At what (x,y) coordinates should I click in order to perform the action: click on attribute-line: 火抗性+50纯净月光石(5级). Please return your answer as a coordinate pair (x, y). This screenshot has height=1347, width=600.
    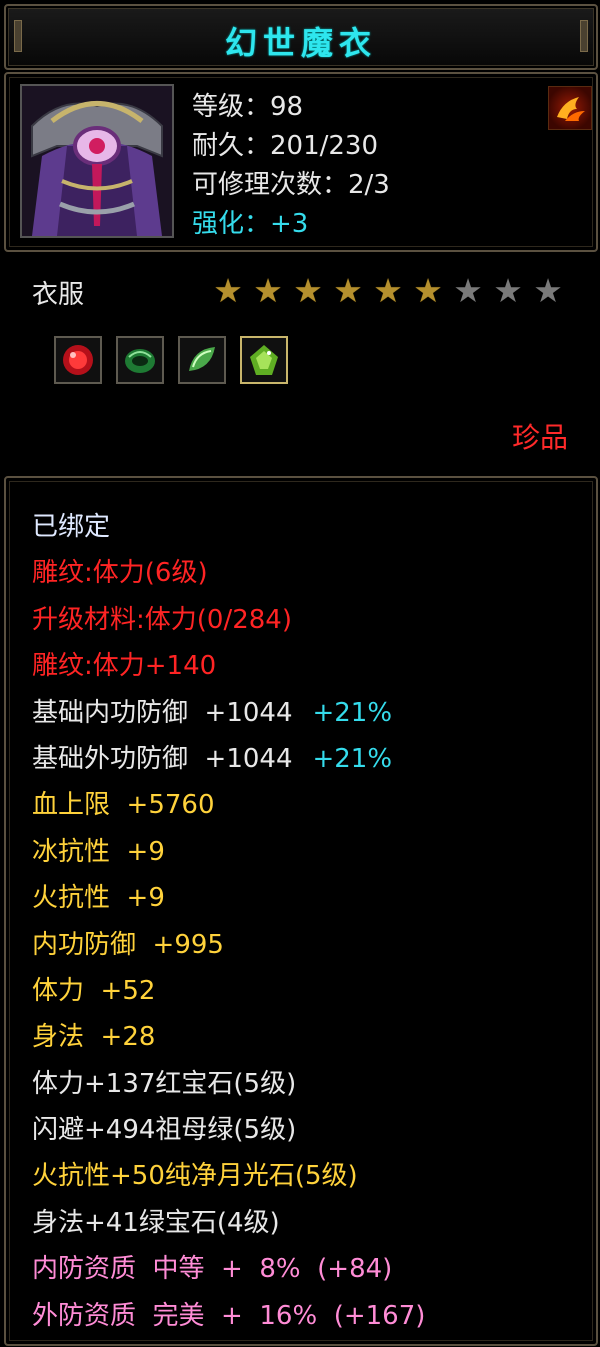
    Looking at the image, I should click on (228, 1176).